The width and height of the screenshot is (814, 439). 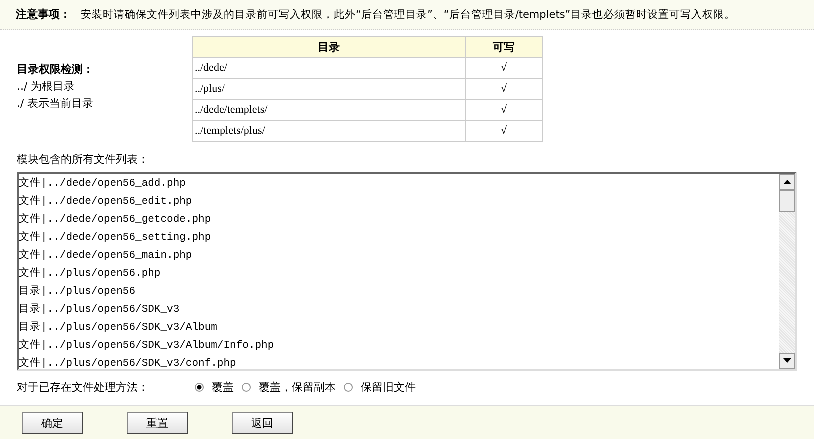 I want to click on up-triangle-icon, so click(x=787, y=182).